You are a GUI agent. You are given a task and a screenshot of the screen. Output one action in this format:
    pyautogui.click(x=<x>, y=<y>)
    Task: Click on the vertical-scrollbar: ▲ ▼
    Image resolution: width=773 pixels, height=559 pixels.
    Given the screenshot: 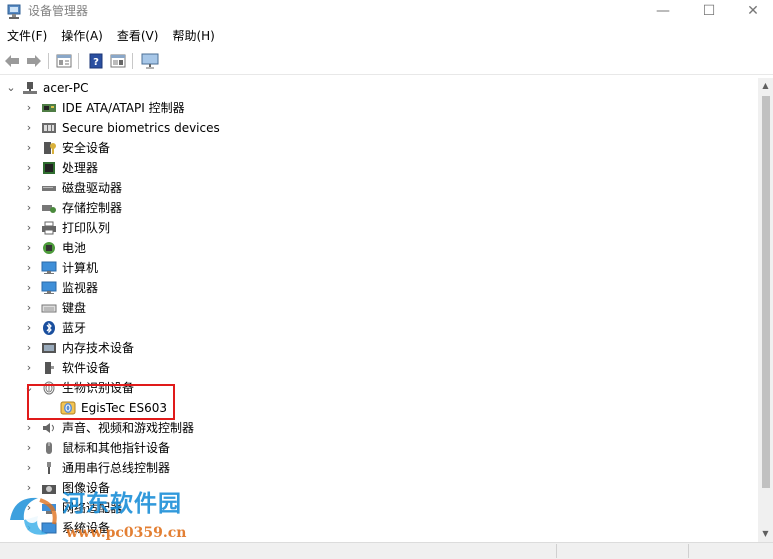 What is the action you would take?
    pyautogui.click(x=765, y=310)
    